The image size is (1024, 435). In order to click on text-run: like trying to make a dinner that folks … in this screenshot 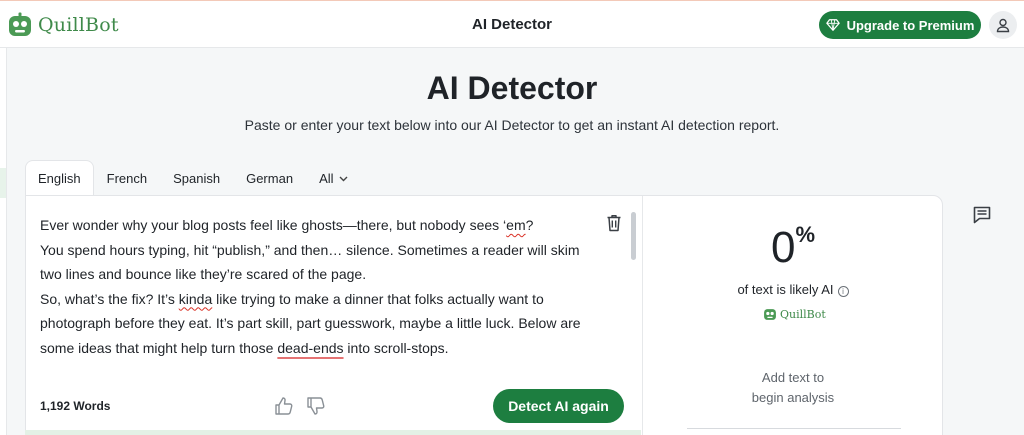, I will do `click(378, 298)`.